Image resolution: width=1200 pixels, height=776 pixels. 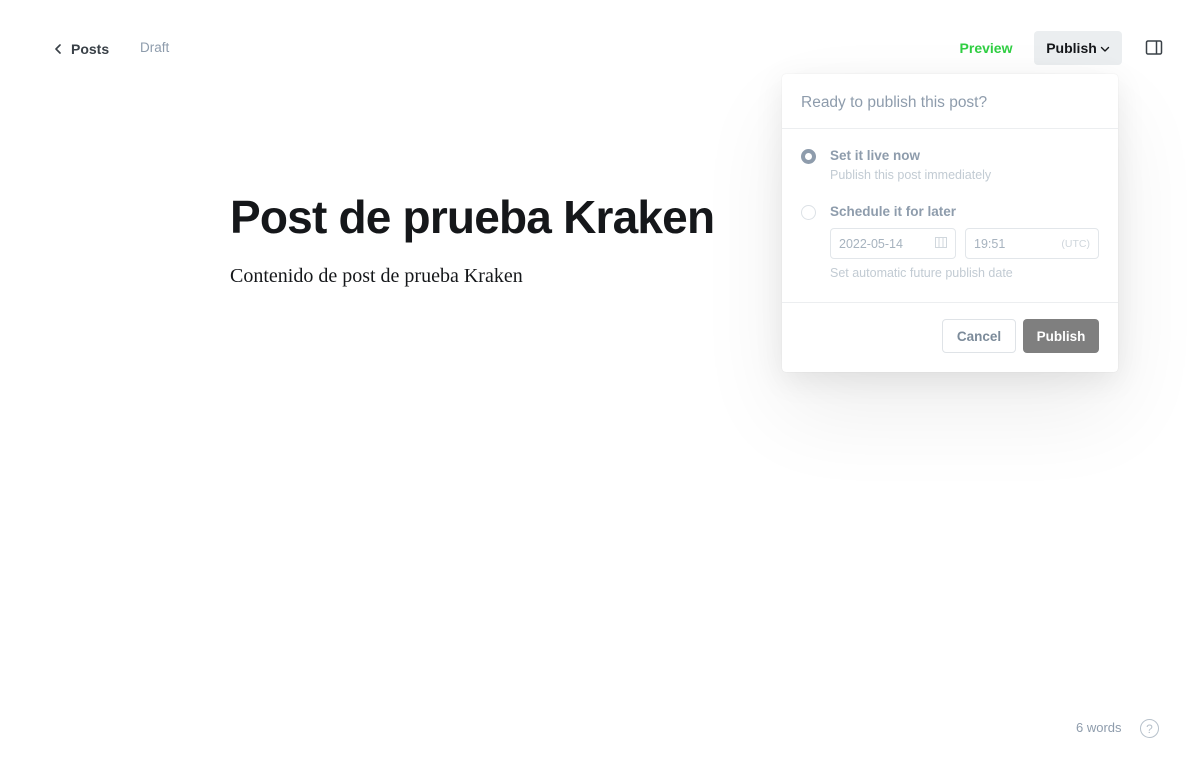 What do you see at coordinates (875, 155) in the screenshot?
I see `publish-now-title: Set it live now` at bounding box center [875, 155].